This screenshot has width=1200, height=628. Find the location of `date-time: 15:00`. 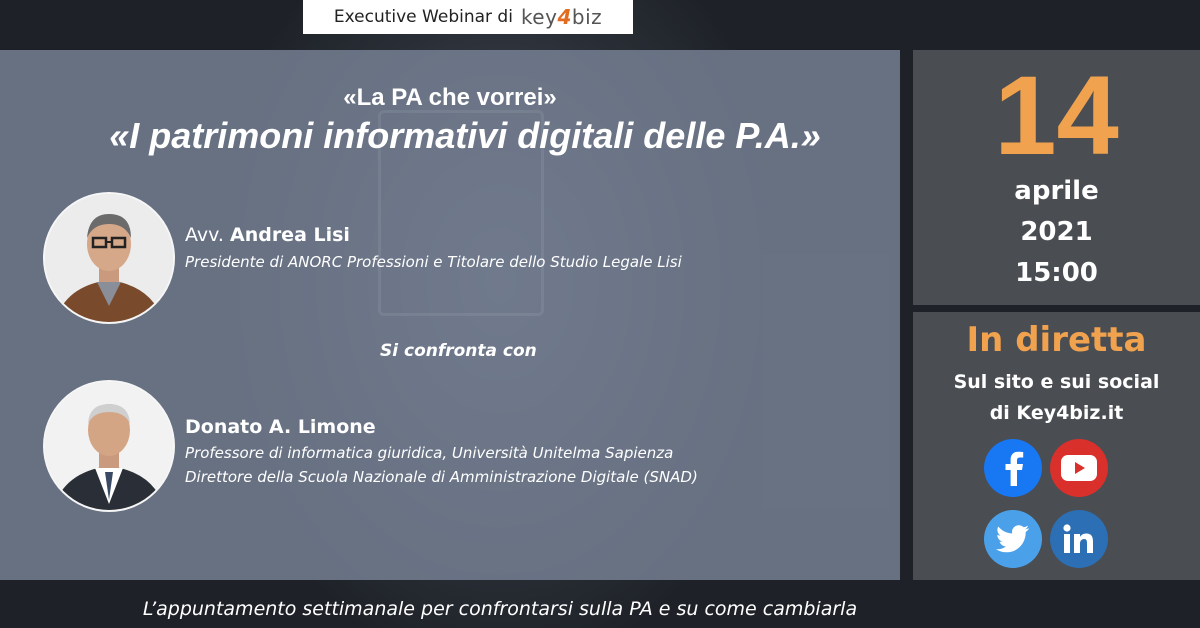

date-time: 15:00 is located at coordinates (1056, 273).